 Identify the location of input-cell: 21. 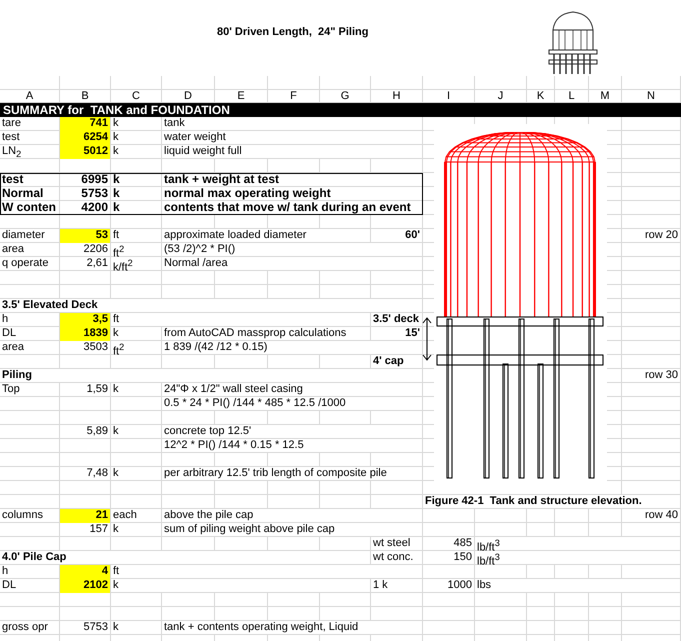
(85, 516).